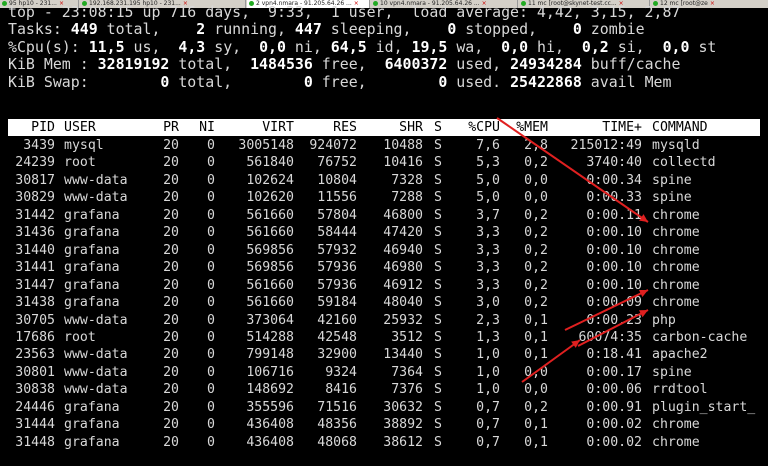  Describe the element at coordinates (43, 127) in the screenshot. I see `column-header-pid: PID` at that location.